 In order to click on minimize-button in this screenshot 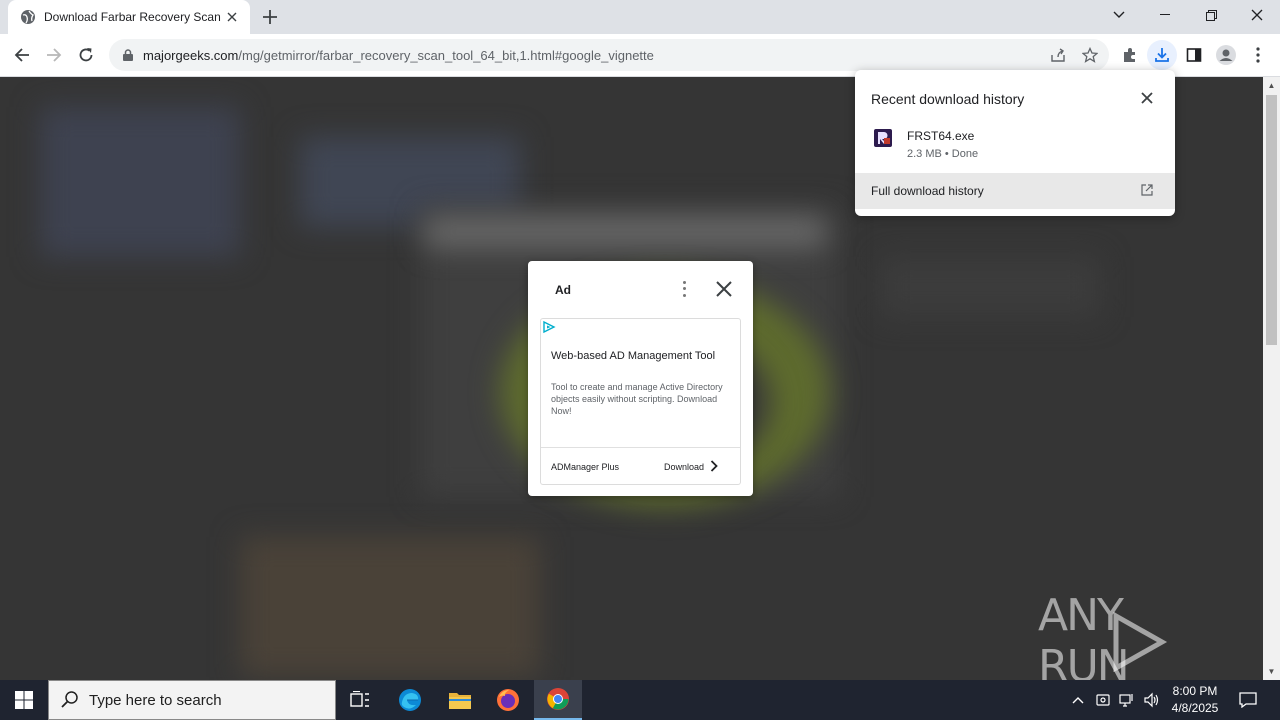, I will do `click(1165, 15)`.